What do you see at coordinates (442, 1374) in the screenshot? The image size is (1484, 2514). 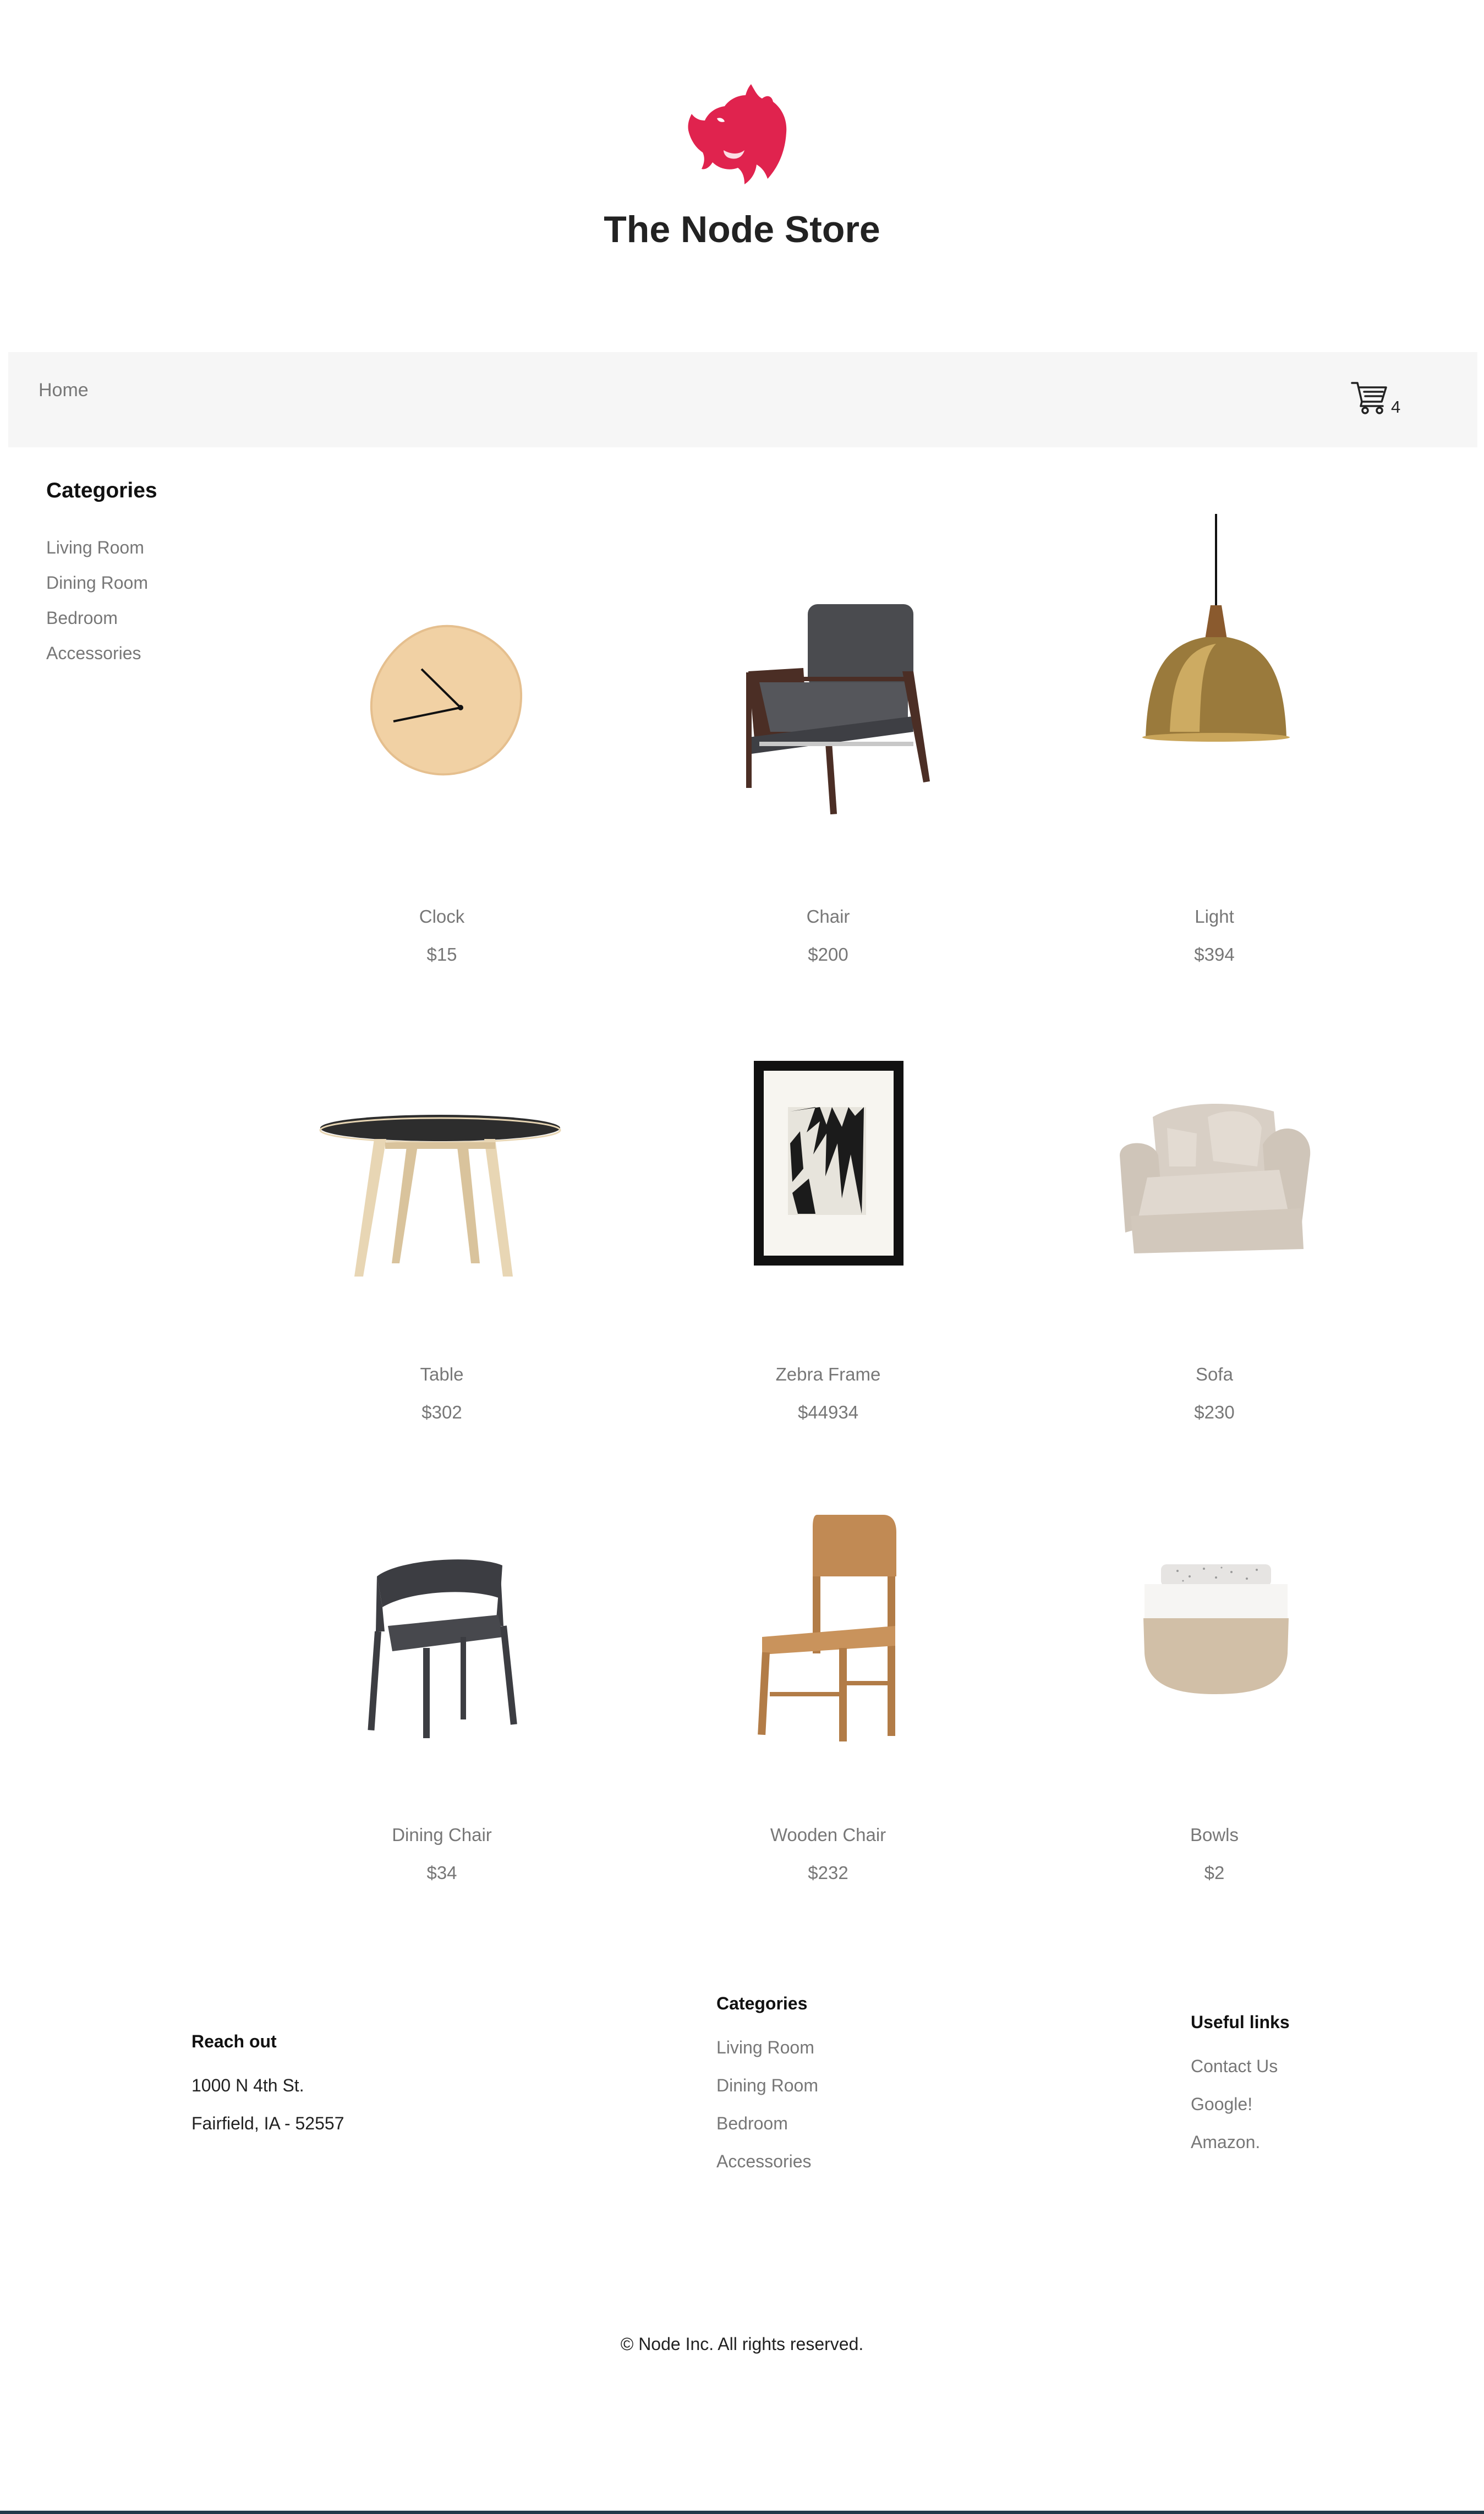 I see `product-name: Table` at bounding box center [442, 1374].